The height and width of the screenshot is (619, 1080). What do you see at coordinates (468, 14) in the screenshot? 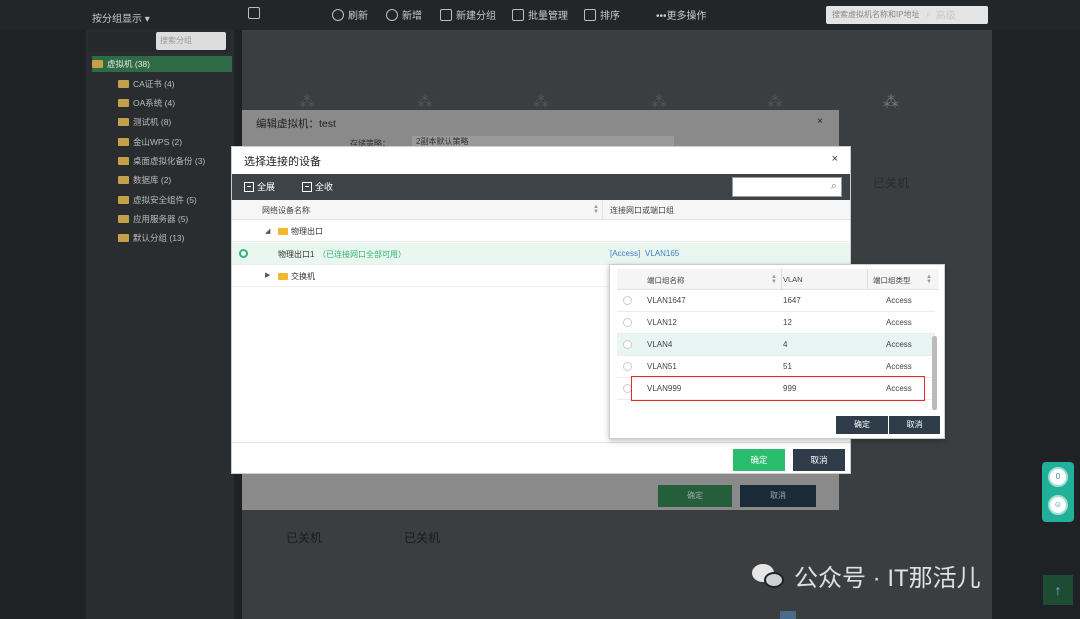
I see `new-group-button: 新建分组` at bounding box center [468, 14].